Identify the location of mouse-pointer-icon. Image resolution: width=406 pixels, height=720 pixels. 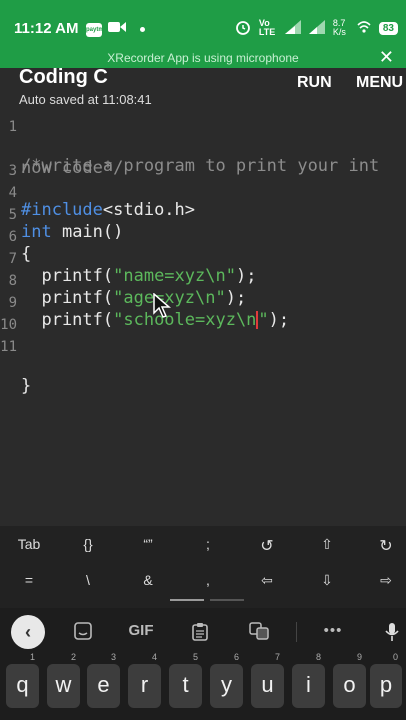
(162, 308).